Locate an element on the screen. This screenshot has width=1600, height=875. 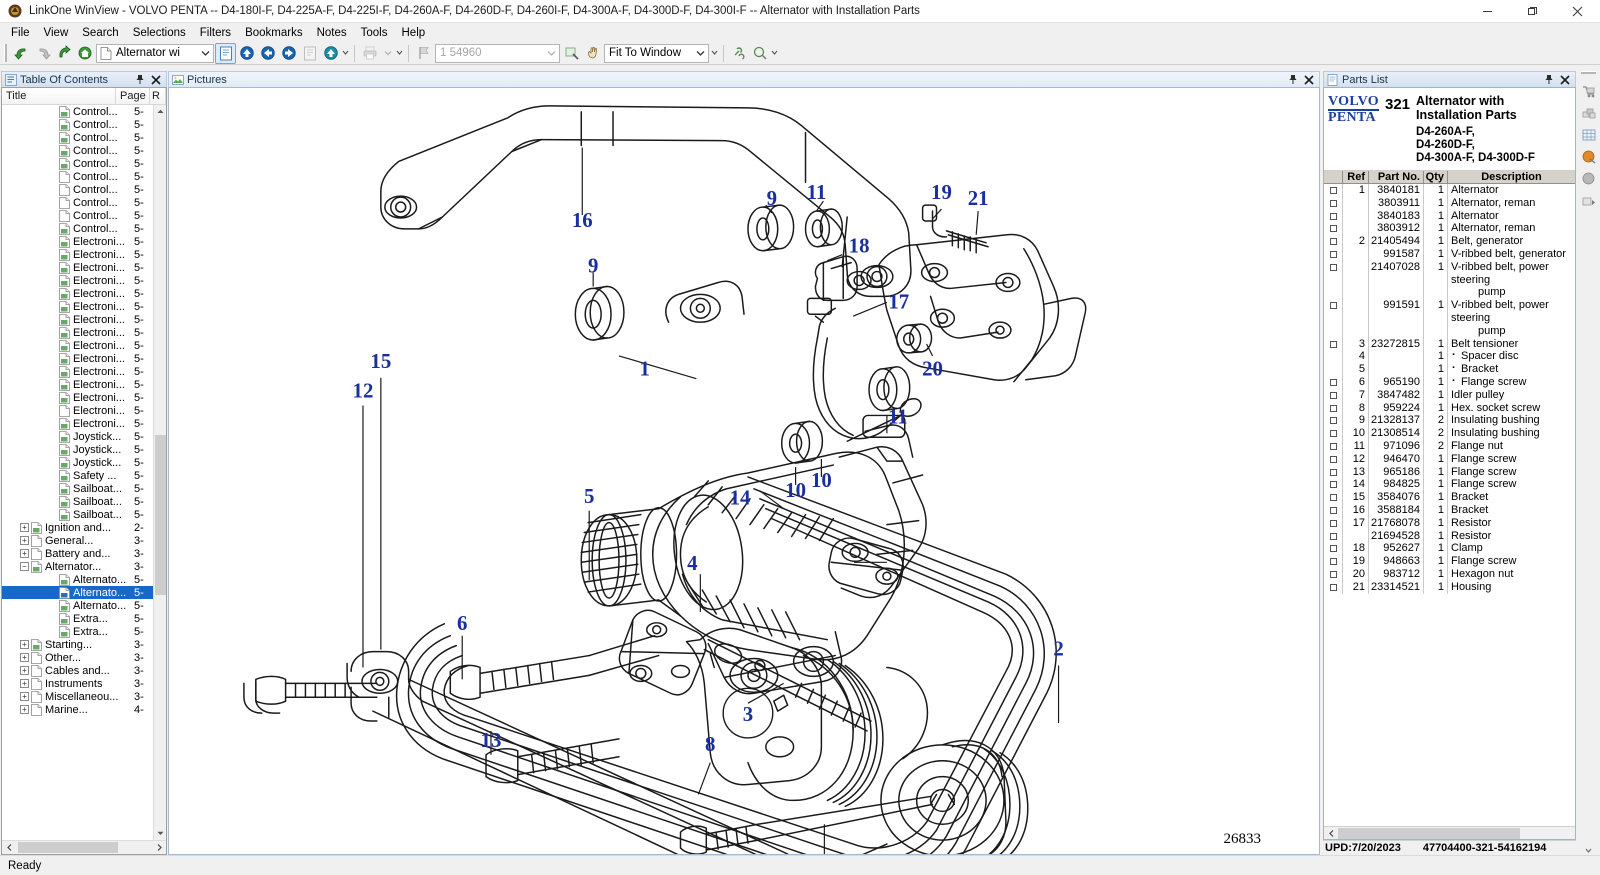
toc-column-r: R is located at coordinates (158, 96).